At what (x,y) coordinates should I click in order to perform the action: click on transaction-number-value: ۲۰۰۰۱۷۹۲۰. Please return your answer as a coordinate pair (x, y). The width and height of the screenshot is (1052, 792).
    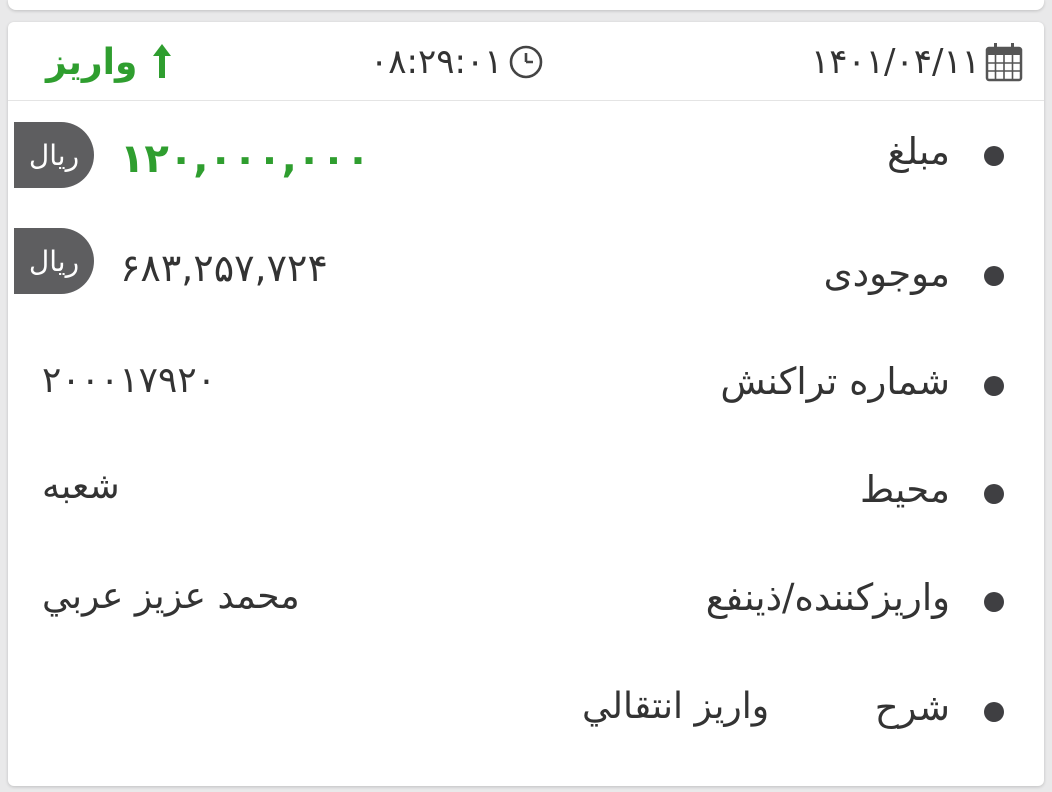
    Looking at the image, I should click on (129, 380).